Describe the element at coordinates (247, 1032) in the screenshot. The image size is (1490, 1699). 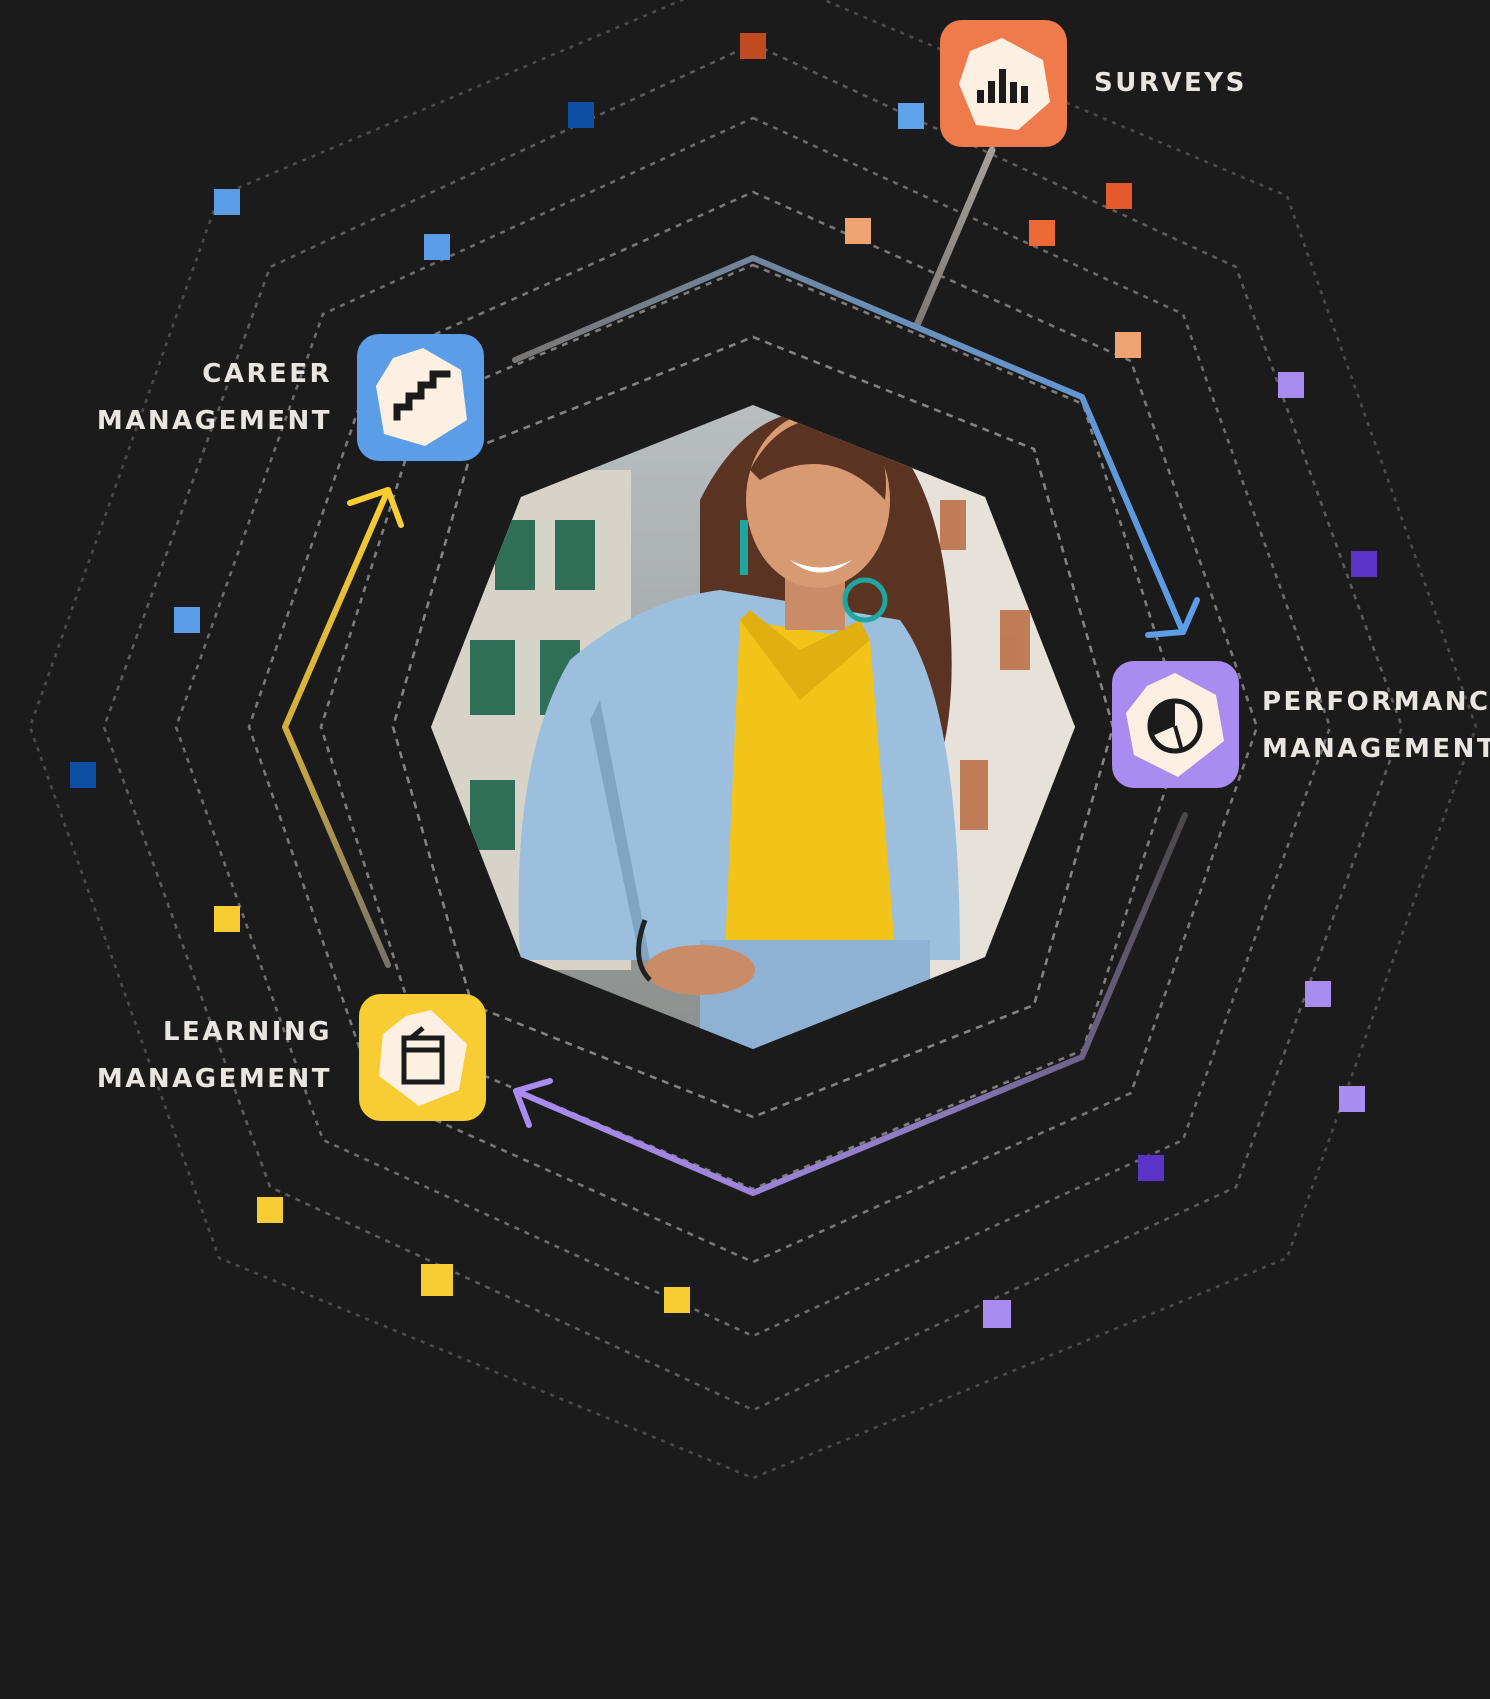
I see `learning-label-line-1: LEARNING` at that location.